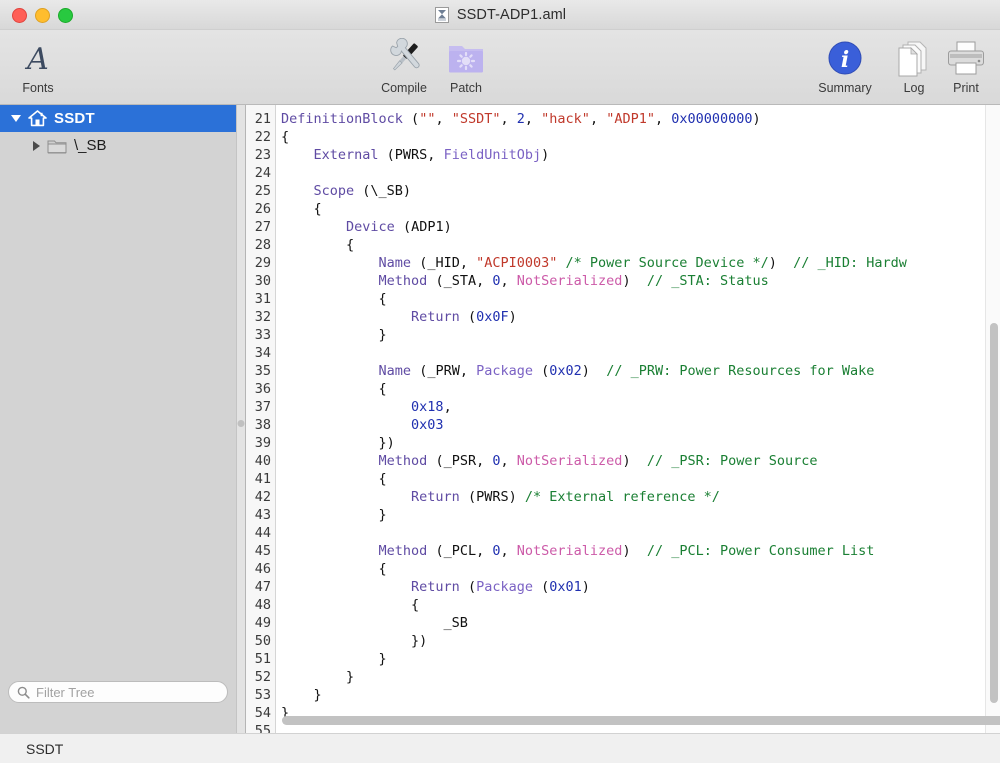  Describe the element at coordinates (36, 146) in the screenshot. I see `chevron-right-icon` at that location.